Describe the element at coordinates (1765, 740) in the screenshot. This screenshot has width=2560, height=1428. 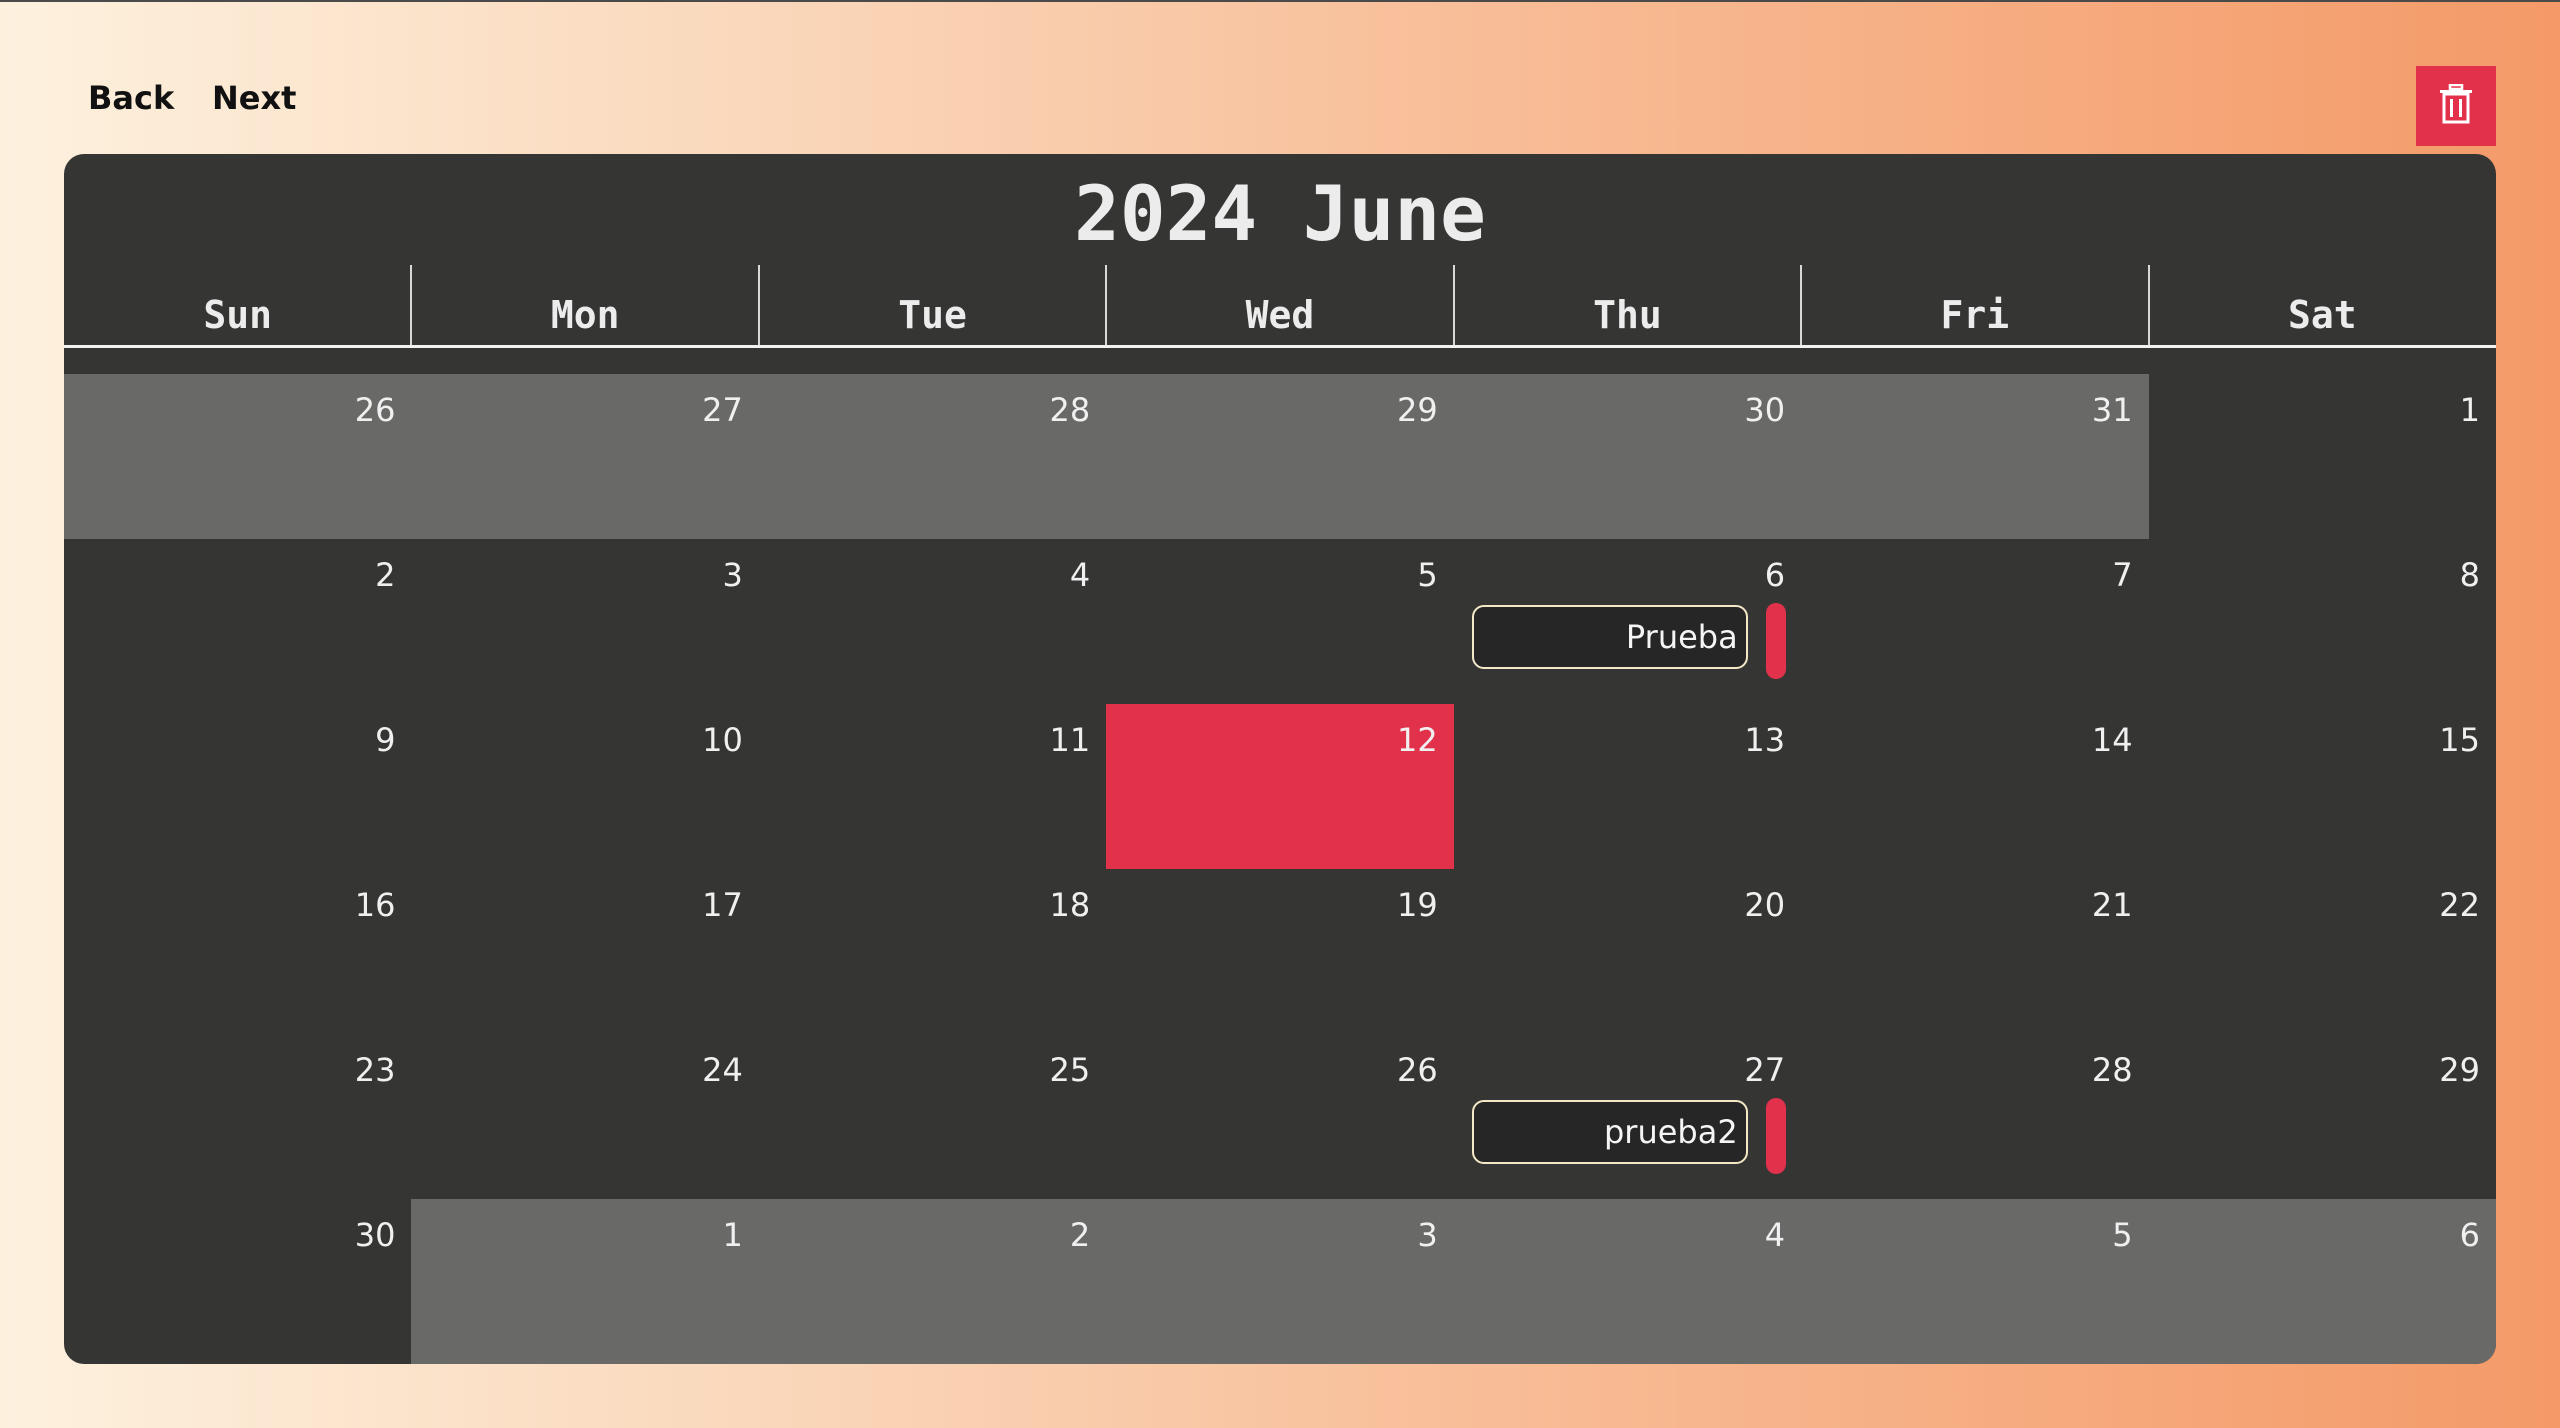
I see `day-number: 13` at that location.